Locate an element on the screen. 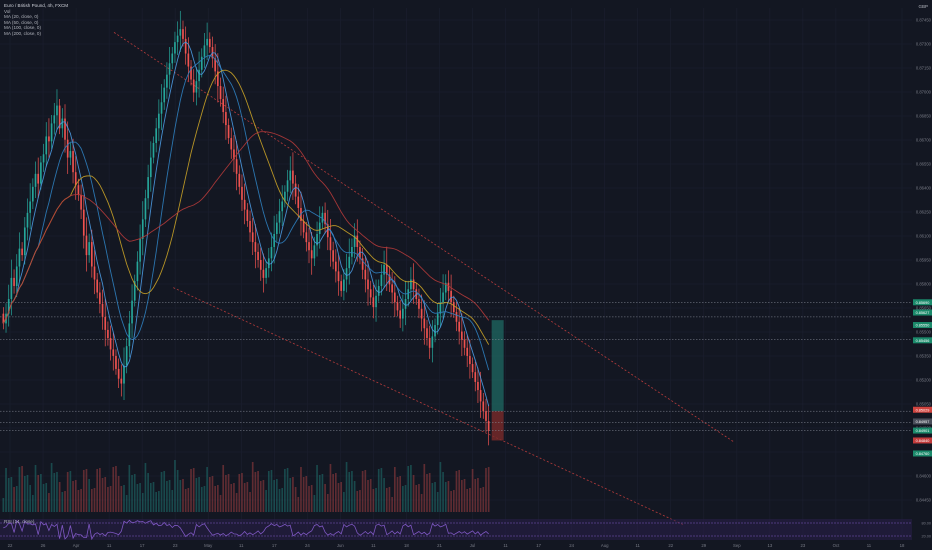 The image size is (932, 550). price-label: 0.84840 is located at coordinates (923, 441).